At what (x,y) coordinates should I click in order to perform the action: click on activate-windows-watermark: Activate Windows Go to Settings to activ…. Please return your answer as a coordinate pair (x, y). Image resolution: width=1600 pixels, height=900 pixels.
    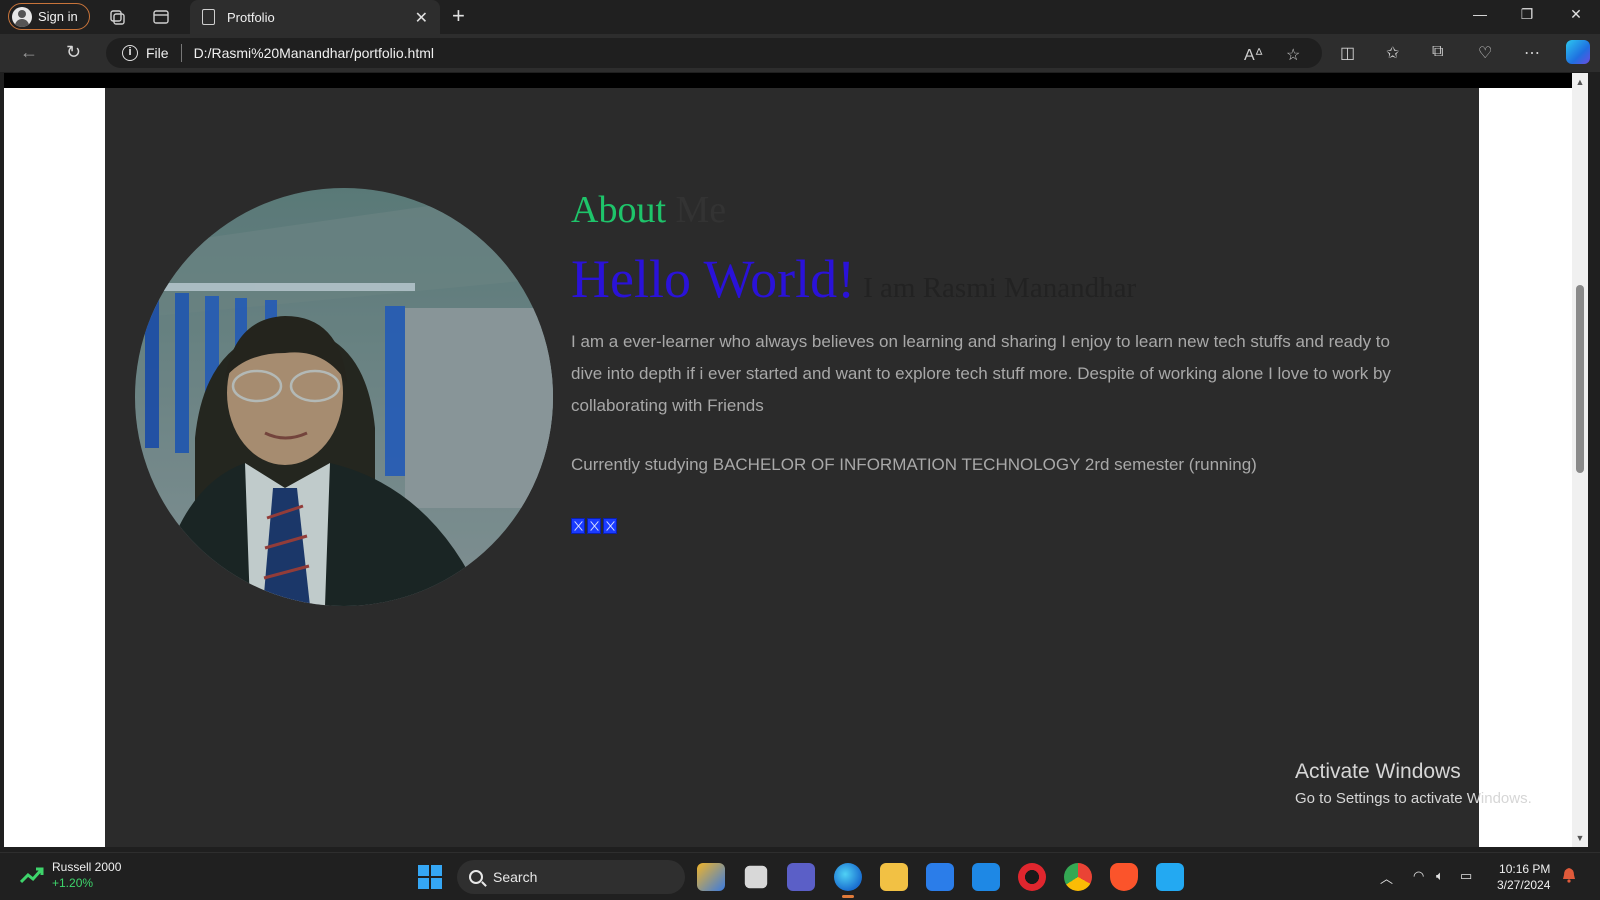
    Looking at the image, I should click on (1413, 783).